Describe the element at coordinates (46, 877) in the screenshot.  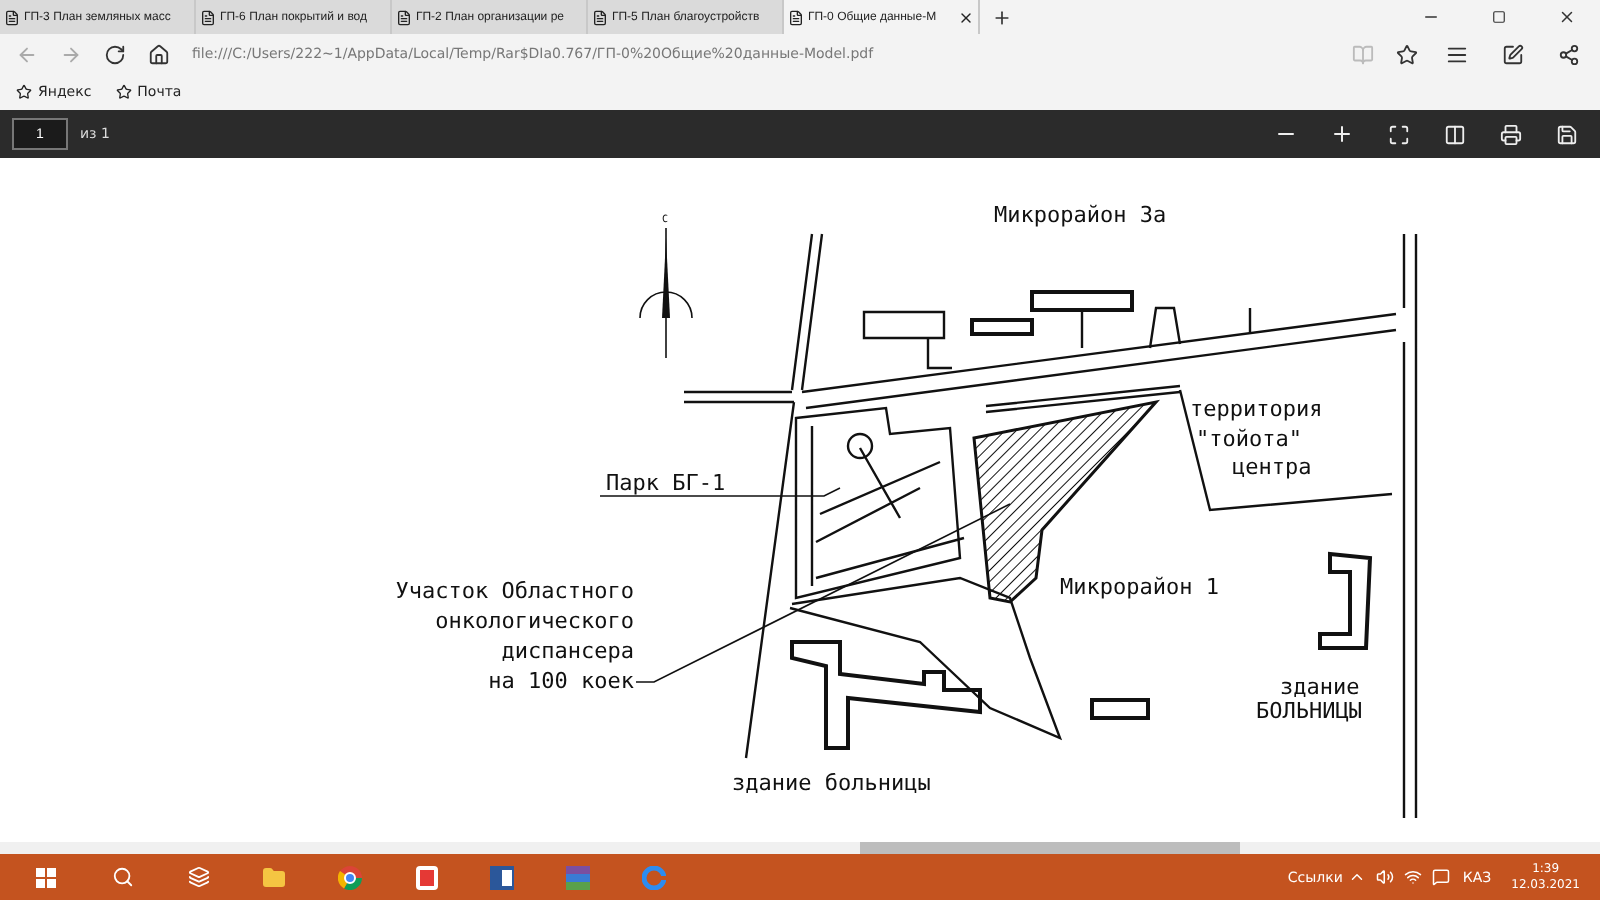
I see `windows-logo-icon` at that location.